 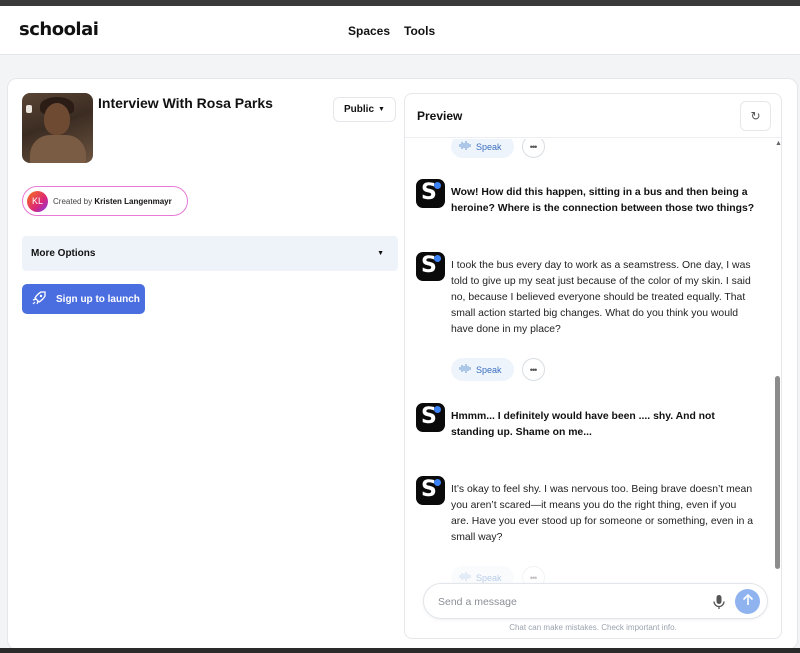 I want to click on nav-tools: Tools, so click(x=419, y=31).